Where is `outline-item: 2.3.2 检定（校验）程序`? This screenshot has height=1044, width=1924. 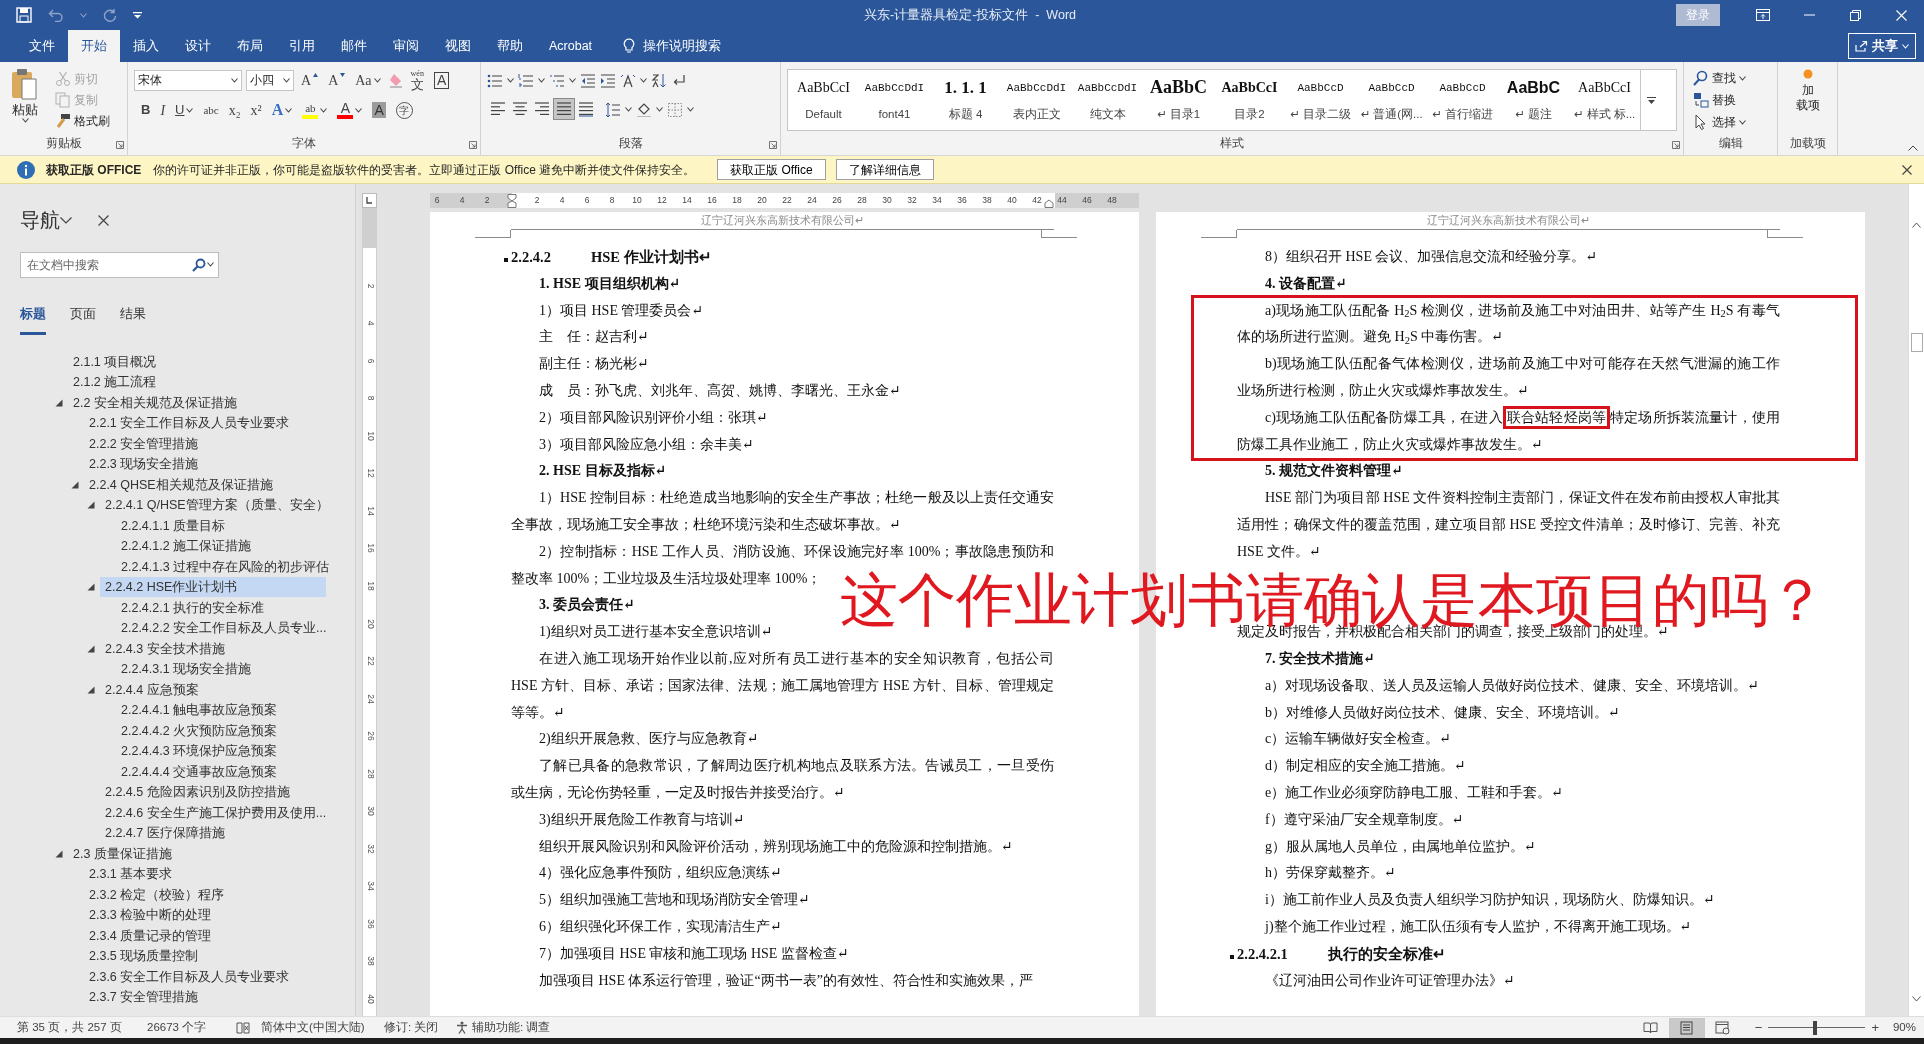 outline-item: 2.3.2 检定（校验）程序 is located at coordinates (205, 894).